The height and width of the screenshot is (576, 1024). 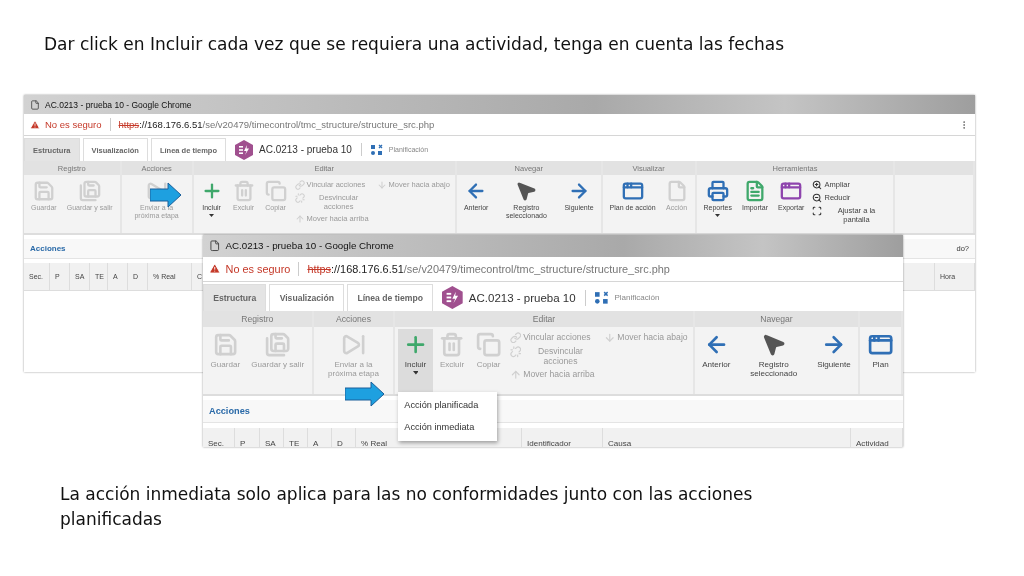 I want to click on tab: Línea de tiempo, so click(x=390, y=297).